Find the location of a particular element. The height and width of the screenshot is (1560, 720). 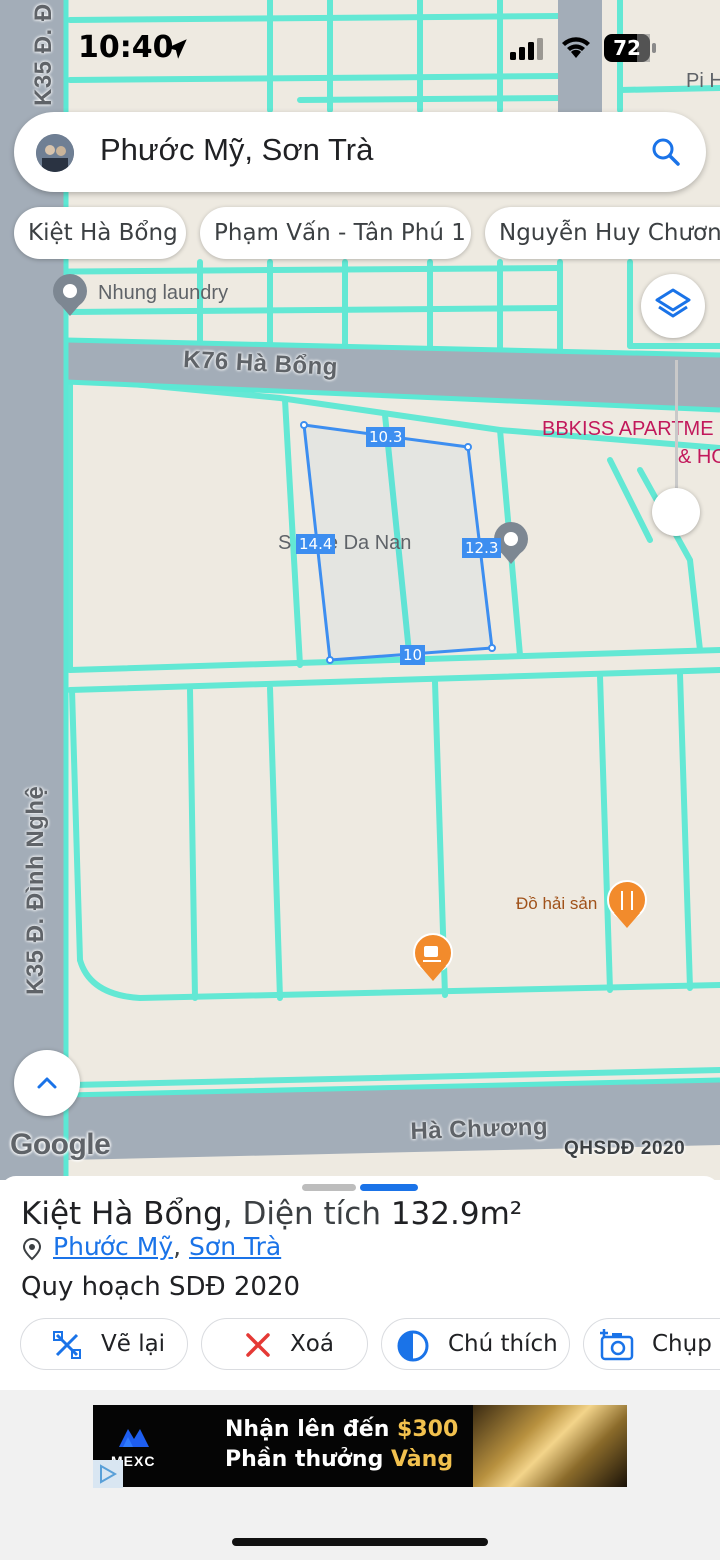

battery-icon: 72 is located at coordinates (630, 48).